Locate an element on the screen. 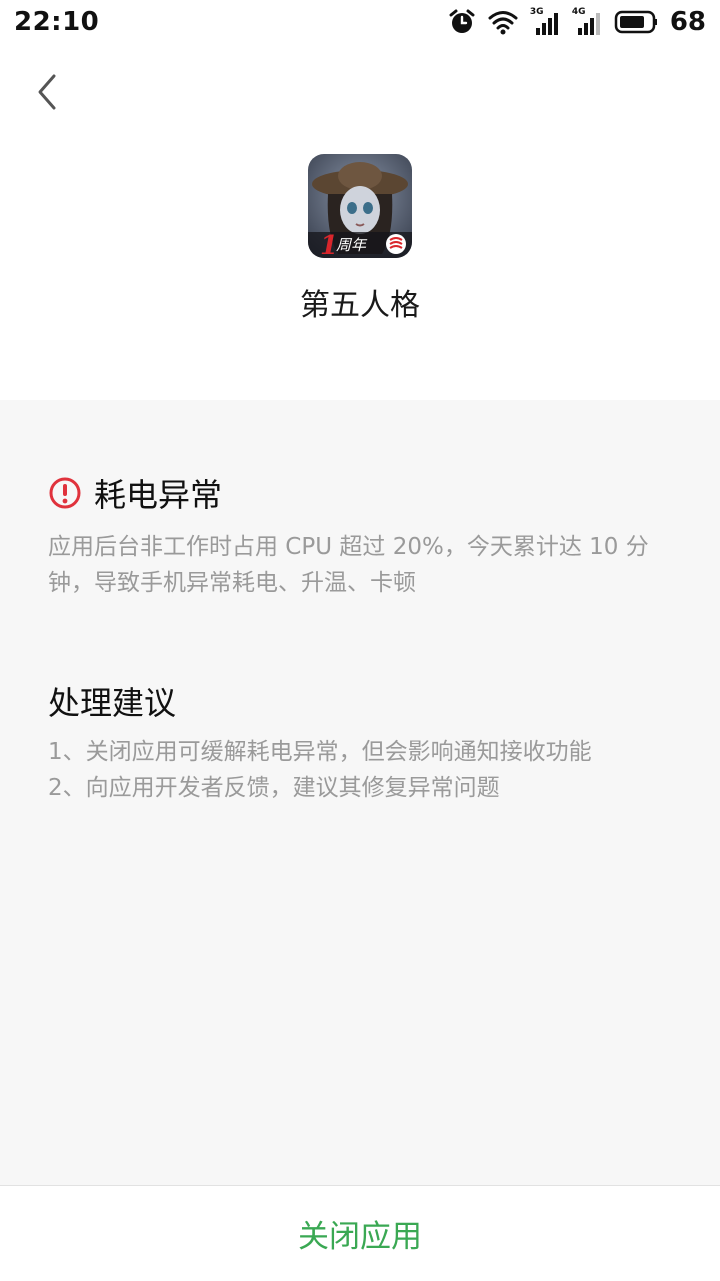  list-item: 2、向应用开发者反馈，建议其修复异常问题 is located at coordinates (274, 788).